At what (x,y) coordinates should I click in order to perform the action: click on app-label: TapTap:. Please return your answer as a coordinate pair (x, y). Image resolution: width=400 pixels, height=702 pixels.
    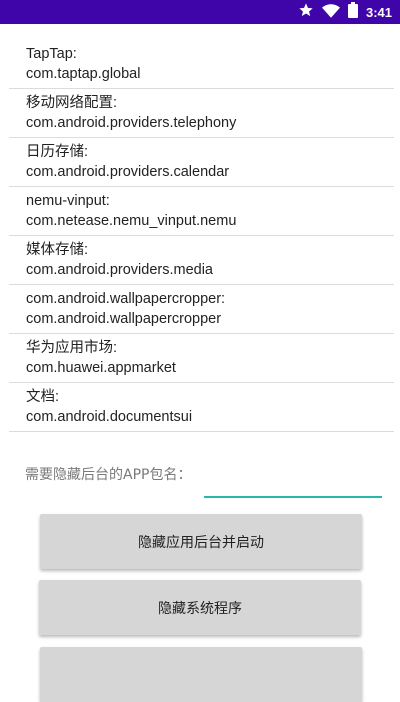
    Looking at the image, I should click on (51, 54).